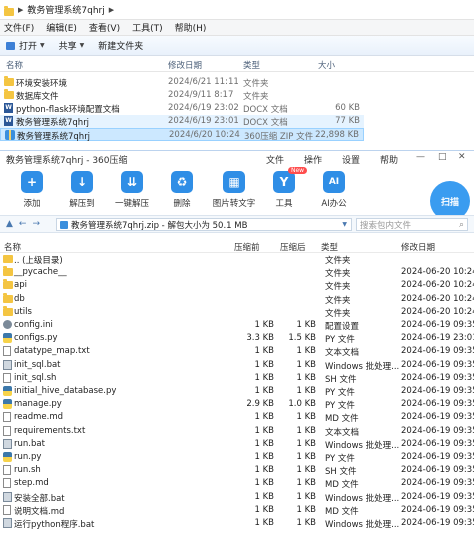 This screenshot has width=474, height=536. I want to click on forward-arrow-icon: →, so click(36, 224).